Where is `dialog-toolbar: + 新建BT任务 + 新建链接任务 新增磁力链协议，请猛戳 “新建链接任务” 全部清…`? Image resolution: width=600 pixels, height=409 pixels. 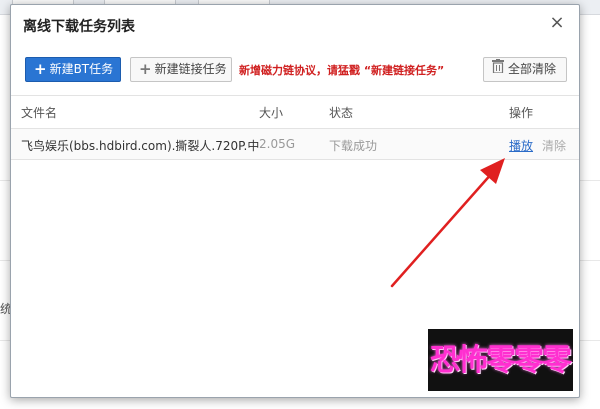
dialog-toolbar: + 新建BT任务 + 新建链接任务 新增磁力链协议，请猛戳 “新建链接任务” 全部清… is located at coordinates (295, 73).